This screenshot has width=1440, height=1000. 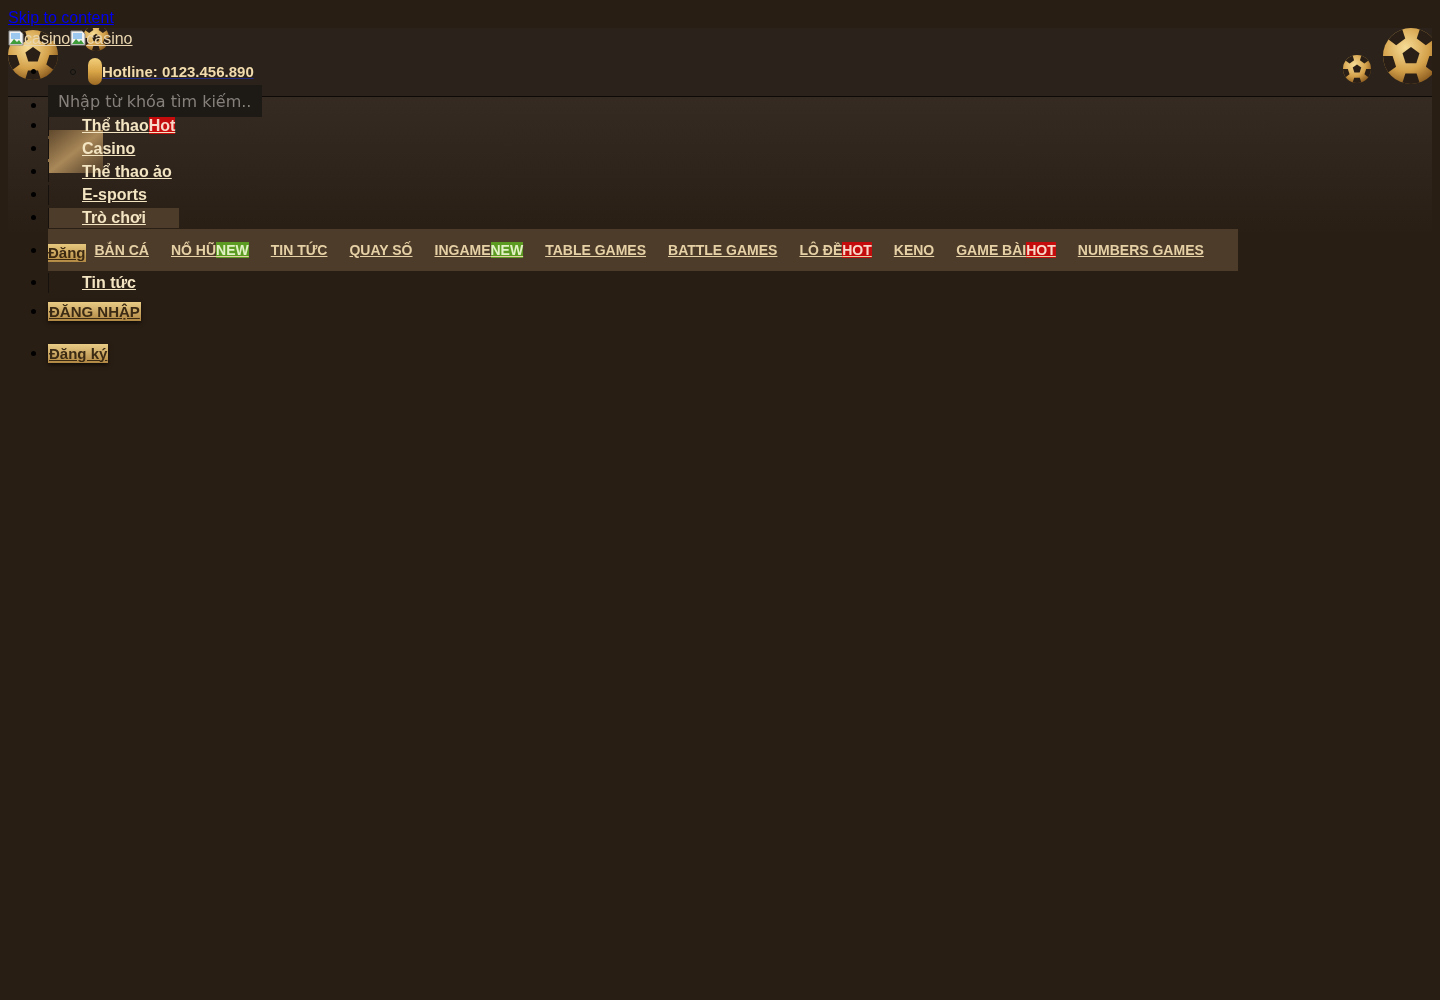 I want to click on nav-link: TABLE GAMES, so click(x=596, y=250).